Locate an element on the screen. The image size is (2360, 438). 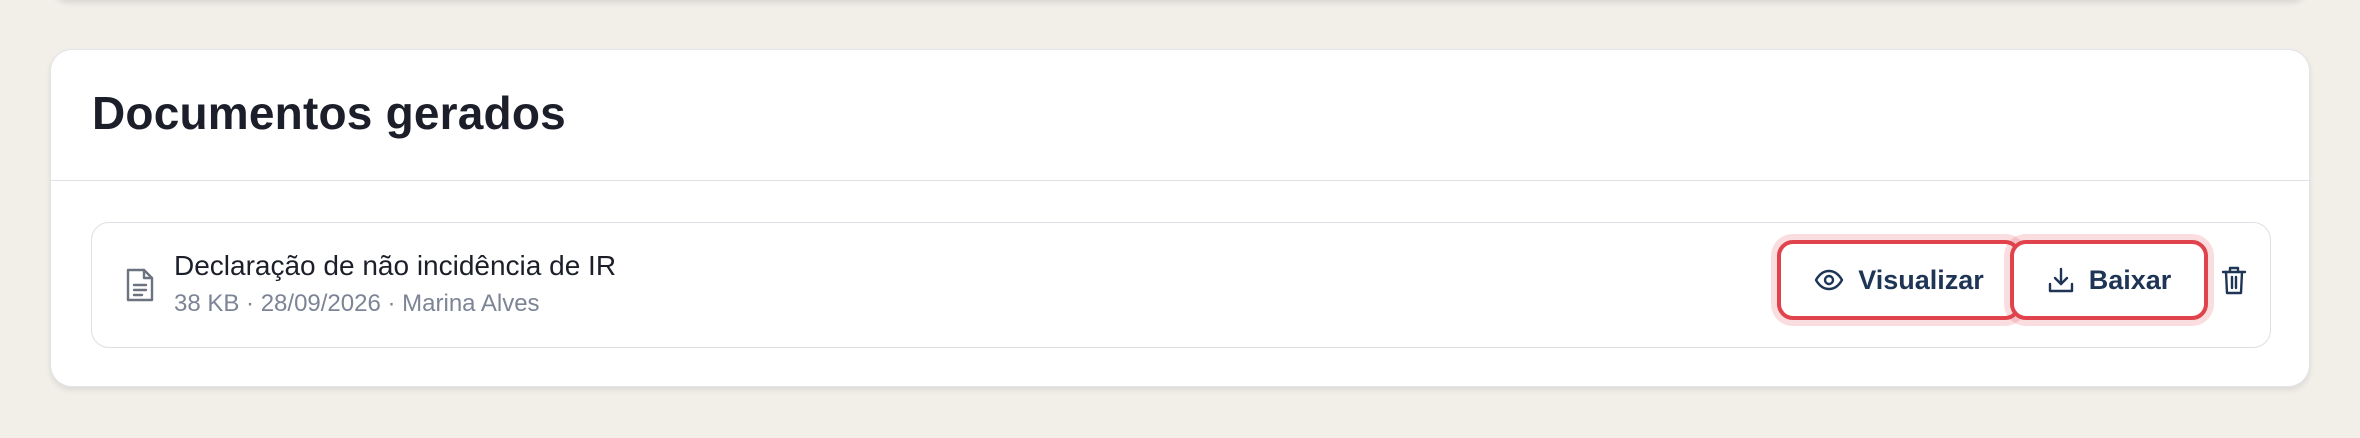
delete-button is located at coordinates (2234, 282).